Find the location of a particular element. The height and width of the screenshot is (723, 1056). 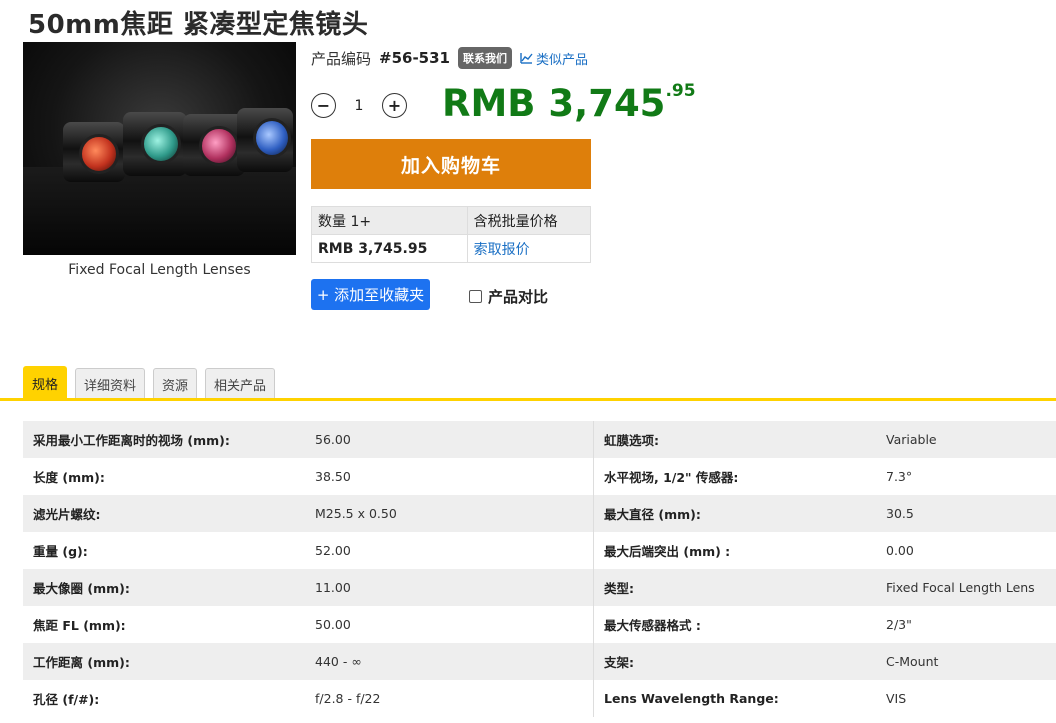

price-table-header-row: 数量 1+ 含税批量价格 is located at coordinates (451, 220).